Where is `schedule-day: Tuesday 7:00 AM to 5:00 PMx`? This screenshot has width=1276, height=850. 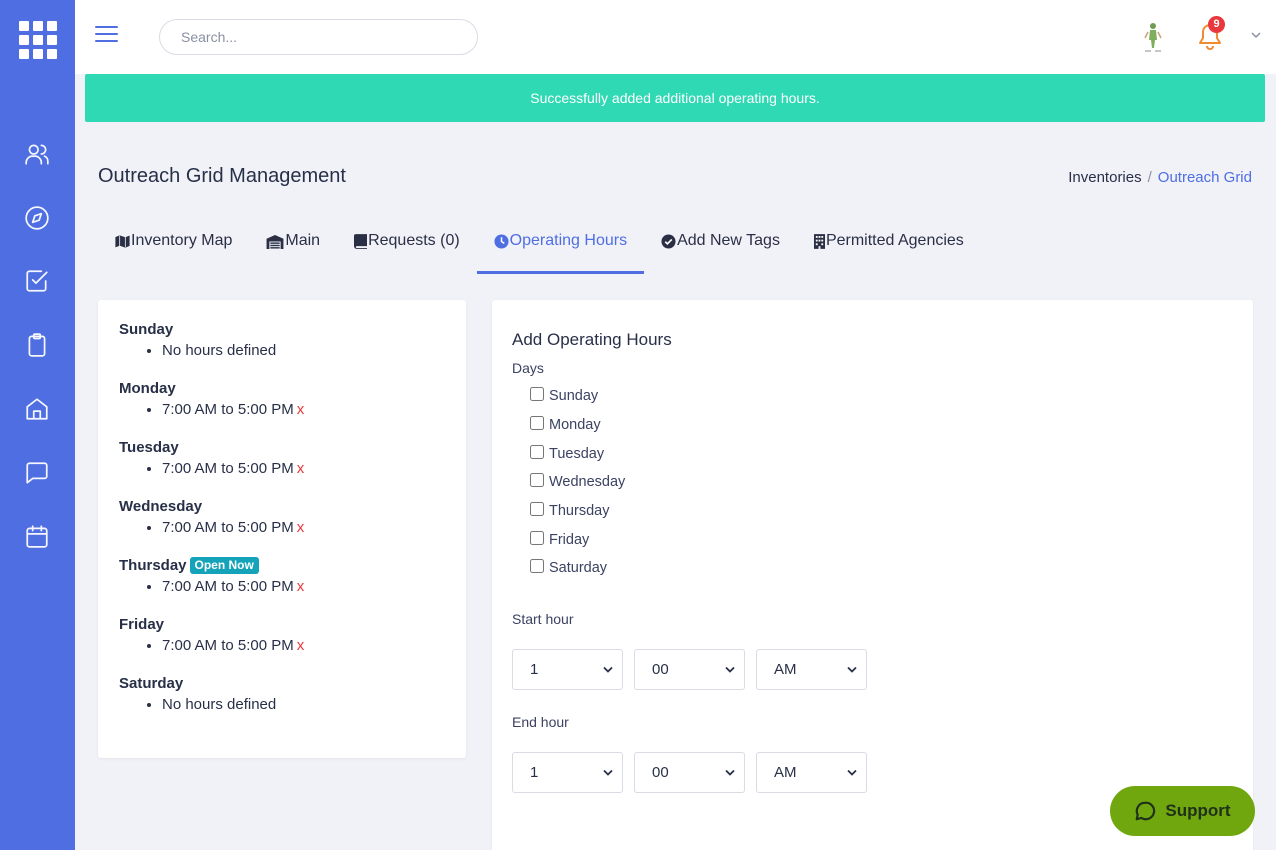 schedule-day: Tuesday 7:00 AM to 5:00 PMx is located at coordinates (282, 459).